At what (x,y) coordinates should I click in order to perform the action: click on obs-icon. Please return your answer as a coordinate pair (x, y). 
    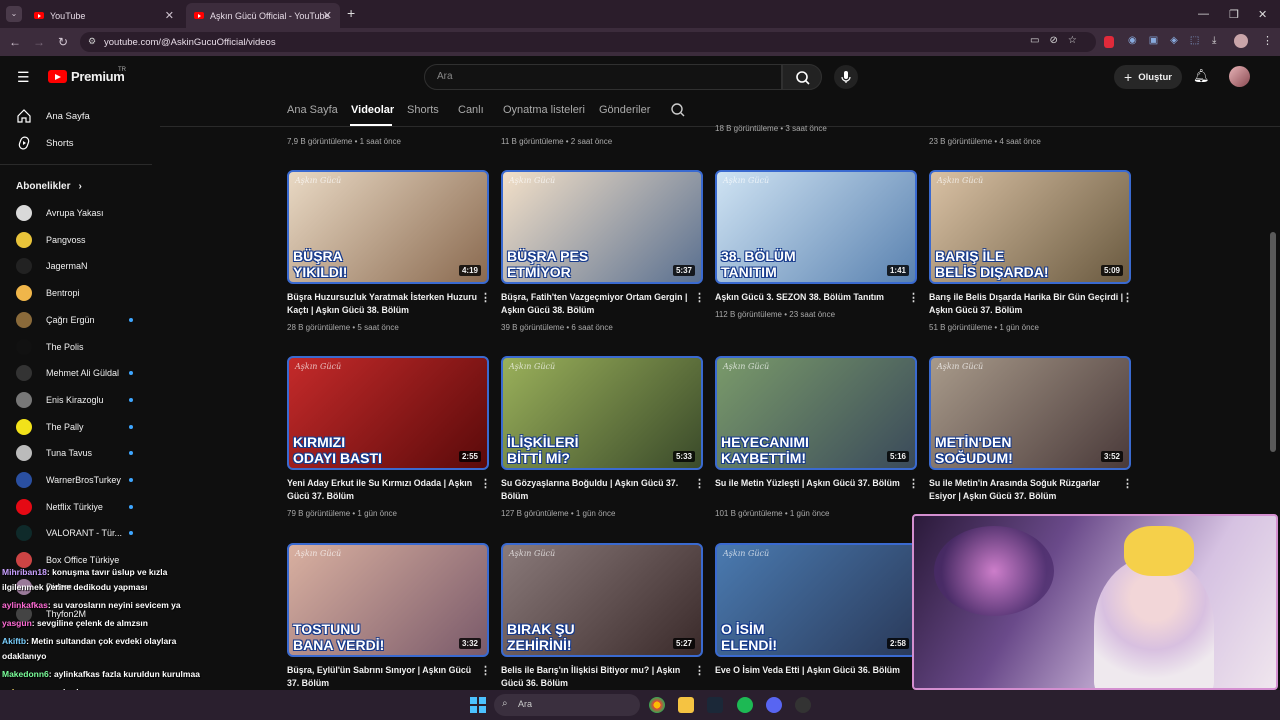
    Looking at the image, I should click on (803, 705).